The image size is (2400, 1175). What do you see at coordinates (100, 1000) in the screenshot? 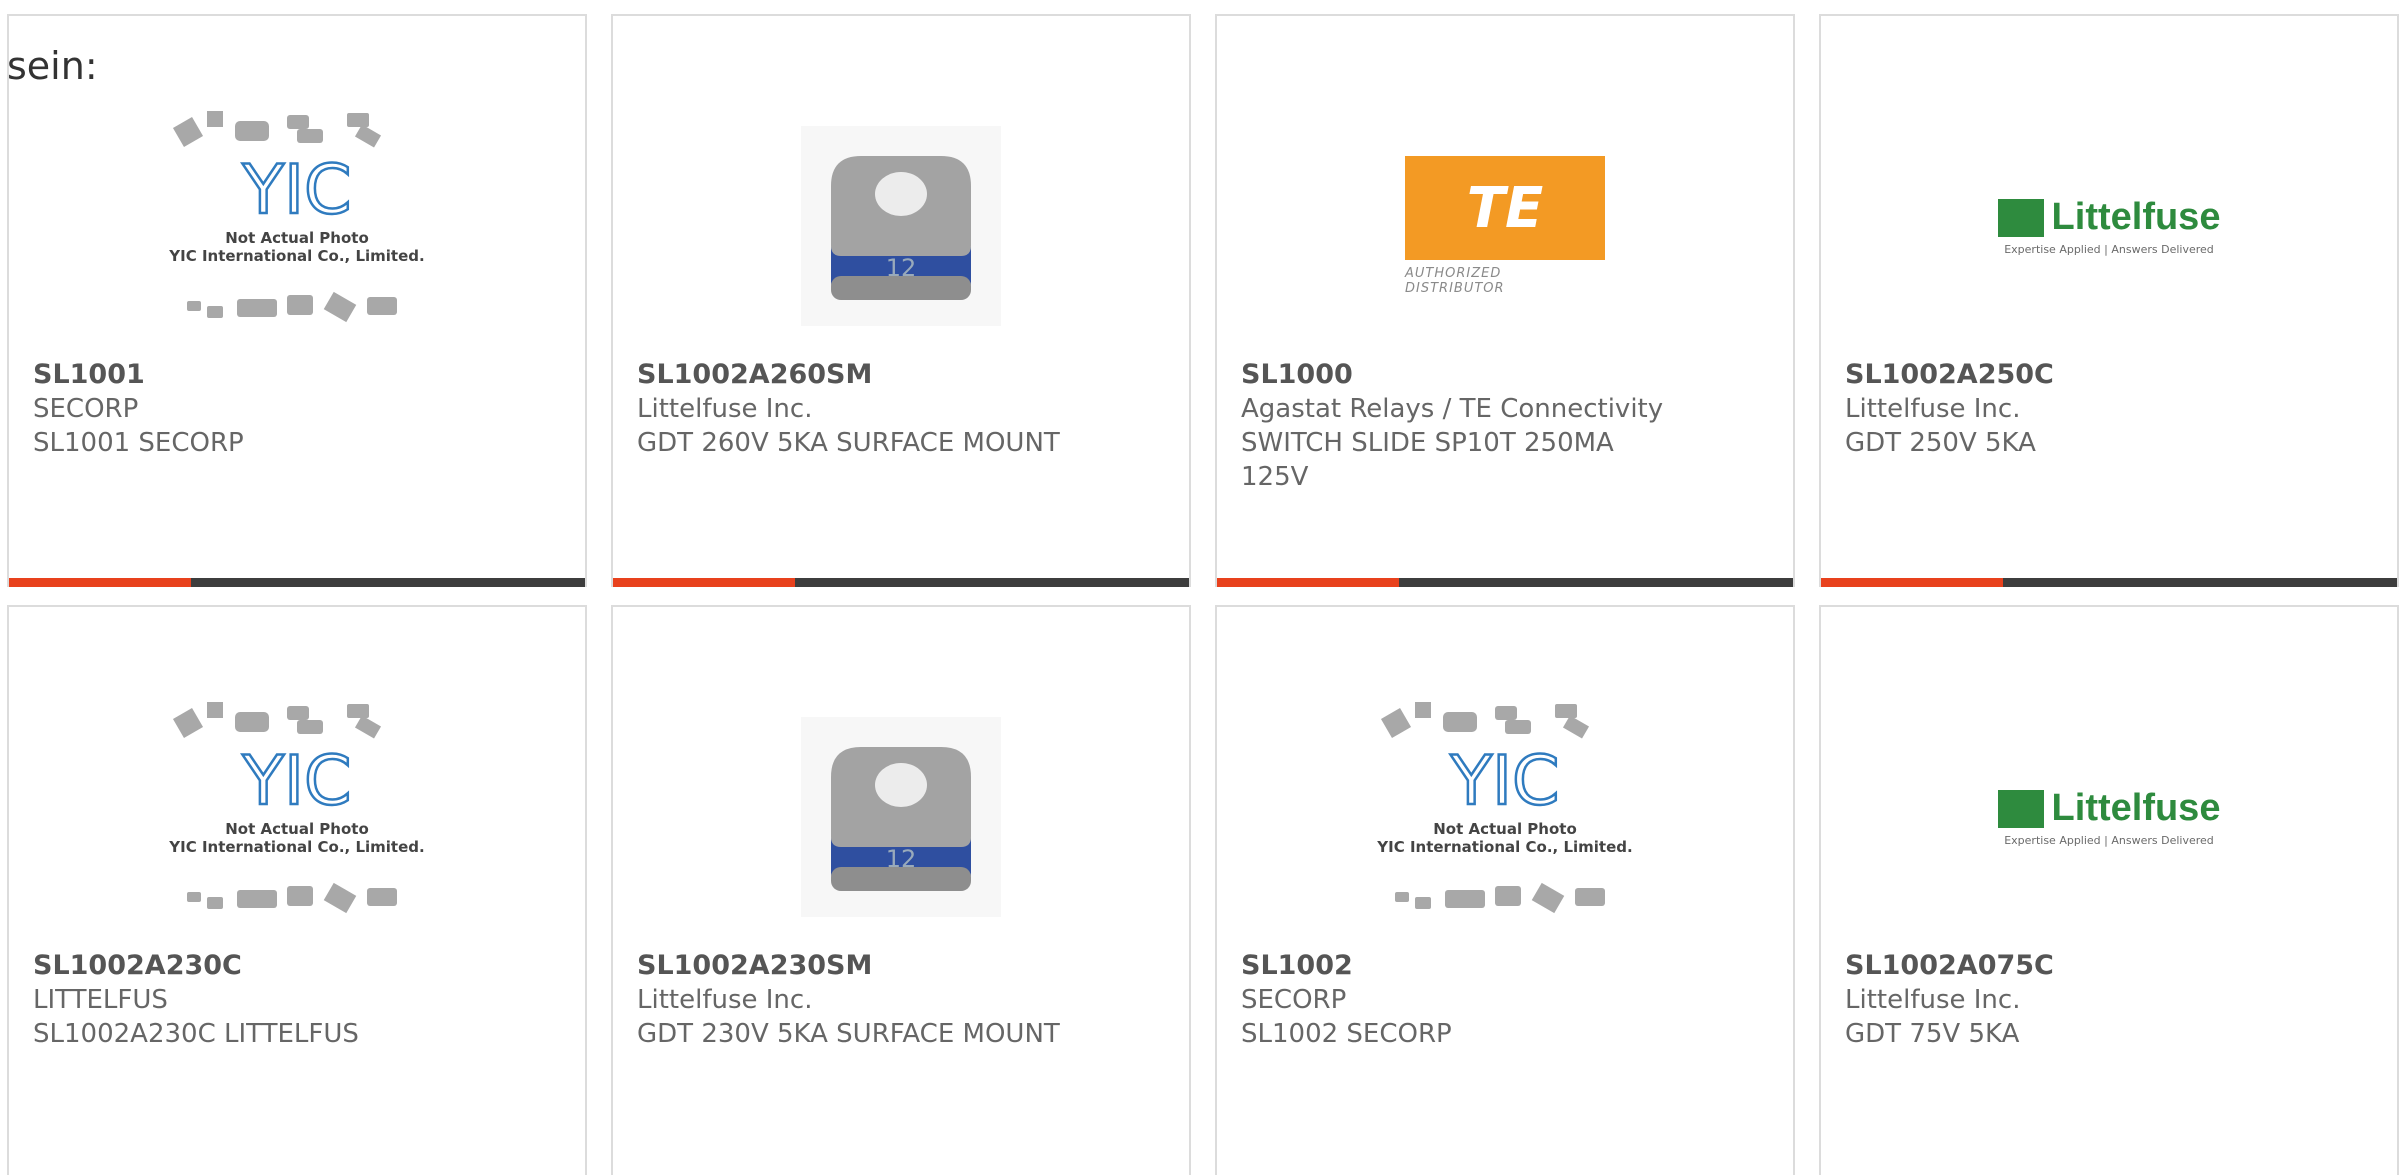
I see `manufacturer: LITTELFUS` at bounding box center [100, 1000].